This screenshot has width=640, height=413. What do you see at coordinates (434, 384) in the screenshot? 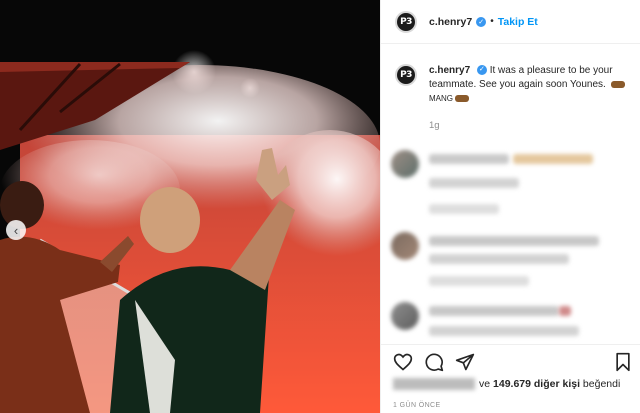
I see `blurred-liker-name` at bounding box center [434, 384].